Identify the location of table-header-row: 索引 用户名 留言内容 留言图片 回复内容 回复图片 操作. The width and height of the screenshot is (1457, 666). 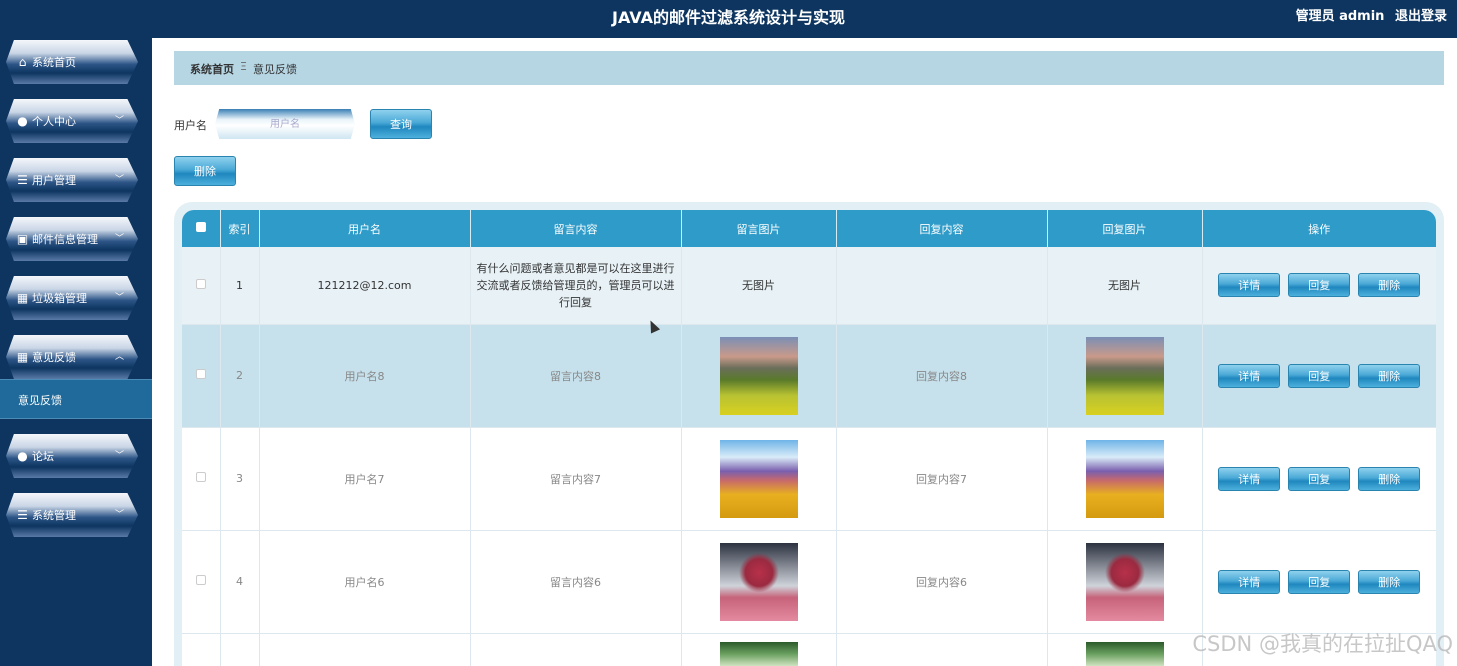
(809, 228).